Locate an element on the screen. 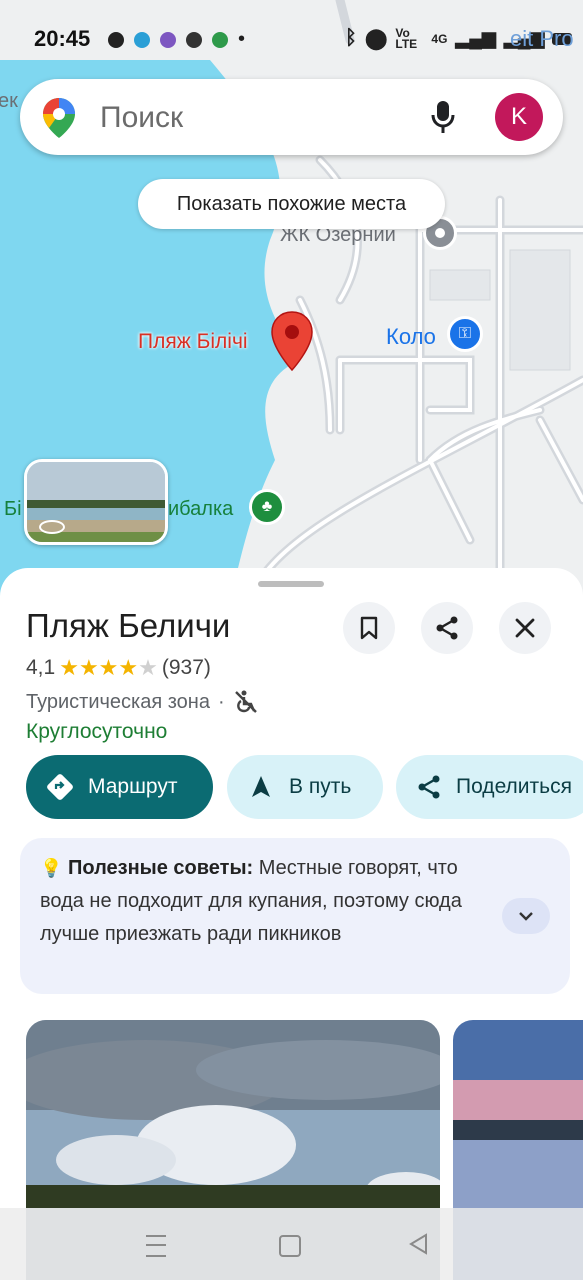 This screenshot has height=1280, width=583. location-status-icon: ⬤ is located at coordinates (376, 39).